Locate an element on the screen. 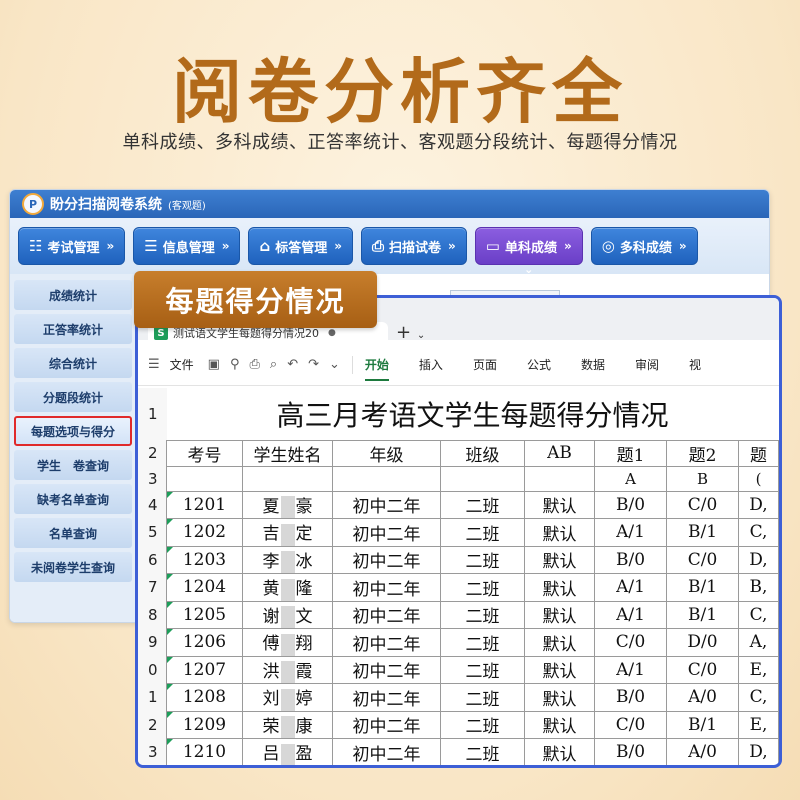  tab-formula: 公式 is located at coordinates (539, 364).